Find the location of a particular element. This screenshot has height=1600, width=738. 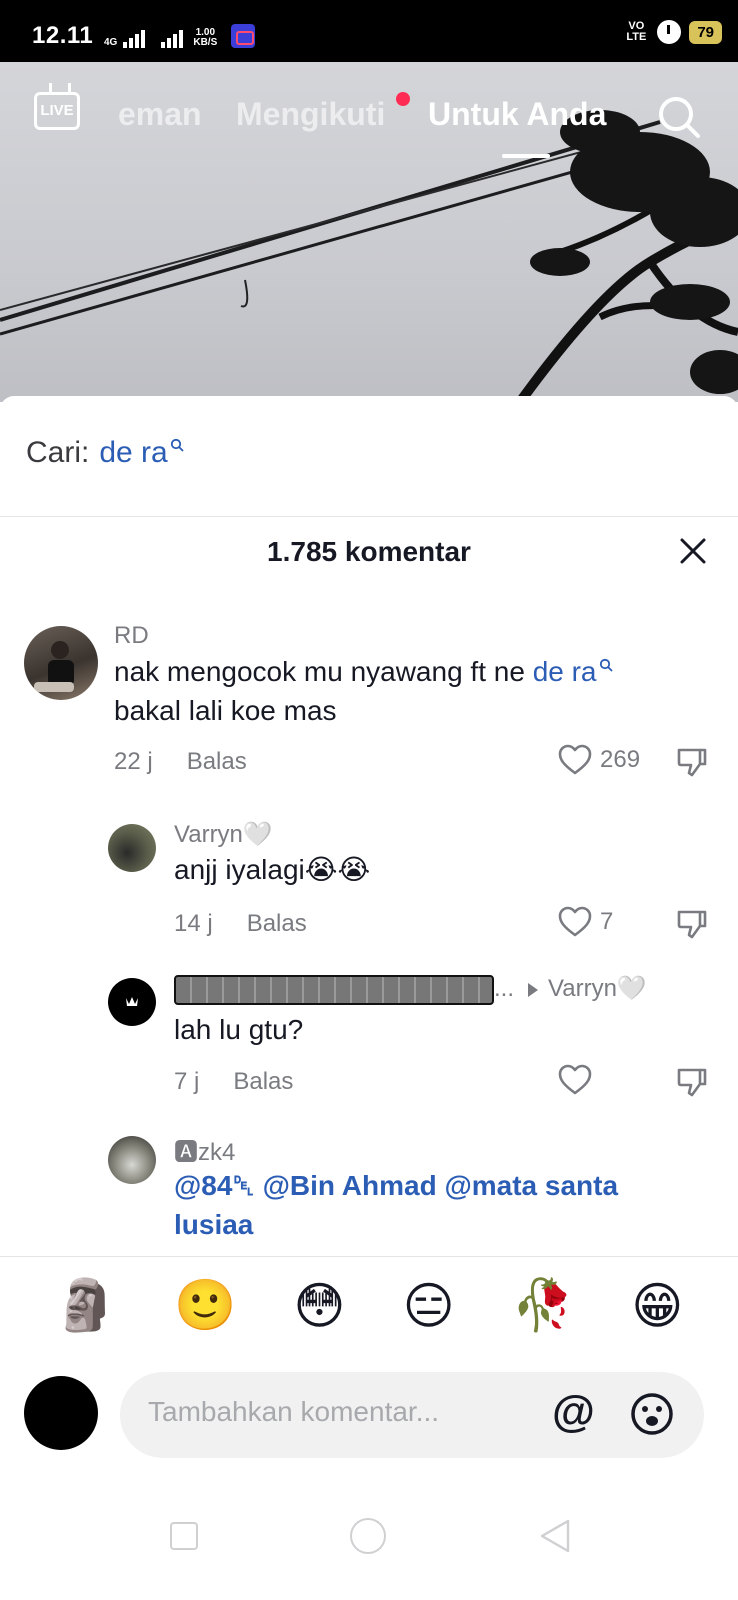

status-time: 12.11 is located at coordinates (63, 35).